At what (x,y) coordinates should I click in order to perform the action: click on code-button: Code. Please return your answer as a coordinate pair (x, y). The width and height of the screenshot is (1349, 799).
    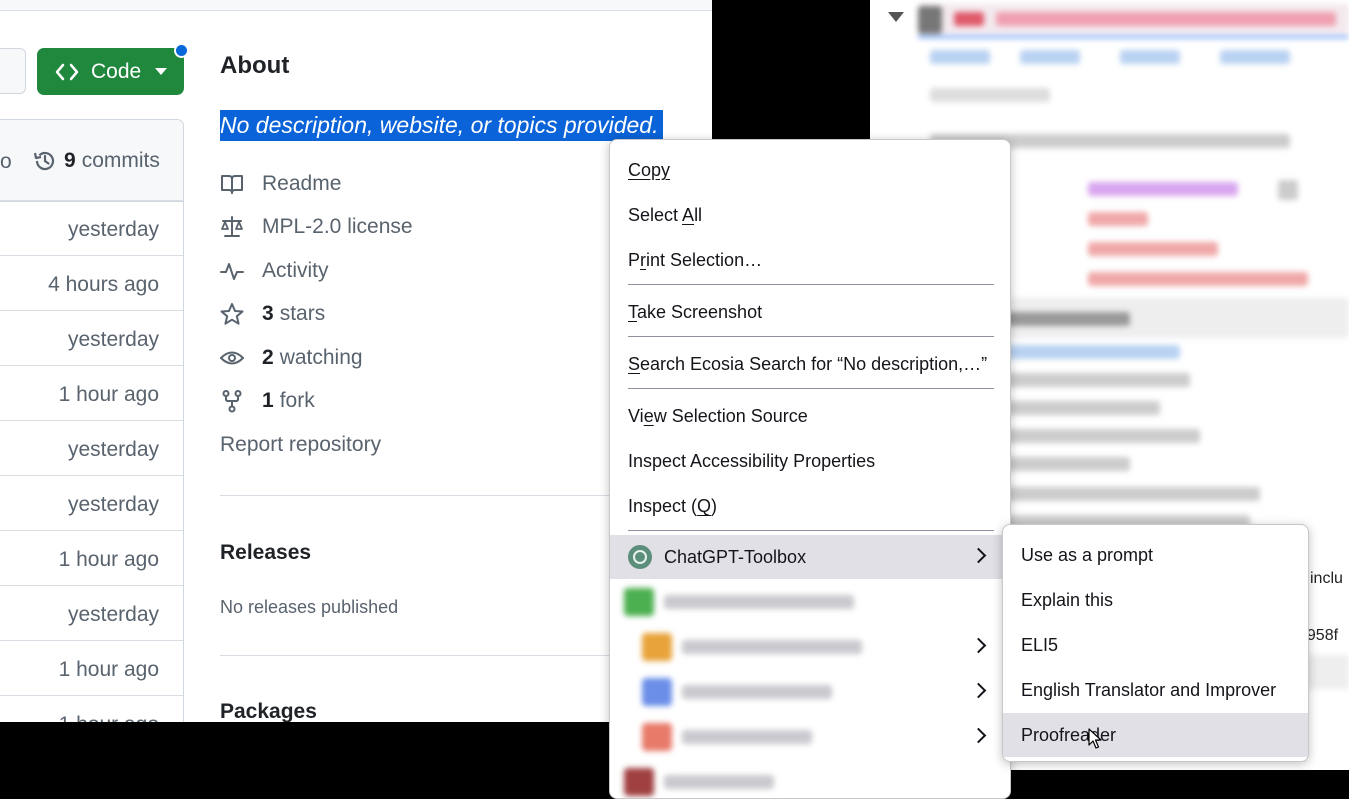
    Looking at the image, I should click on (113, 69).